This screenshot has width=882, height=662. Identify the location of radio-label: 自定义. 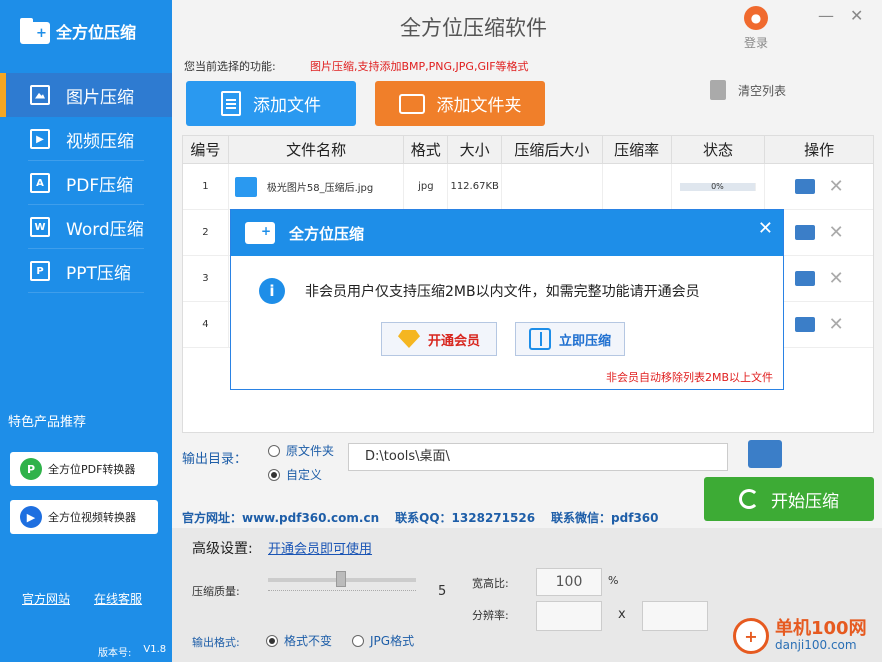
(304, 475).